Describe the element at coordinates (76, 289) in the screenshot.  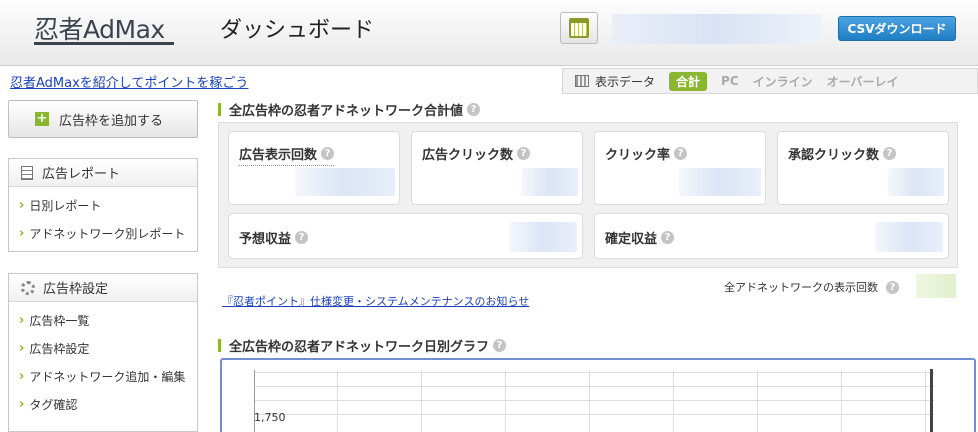
I see `sidebar-settings-title: 広告枠設定` at that location.